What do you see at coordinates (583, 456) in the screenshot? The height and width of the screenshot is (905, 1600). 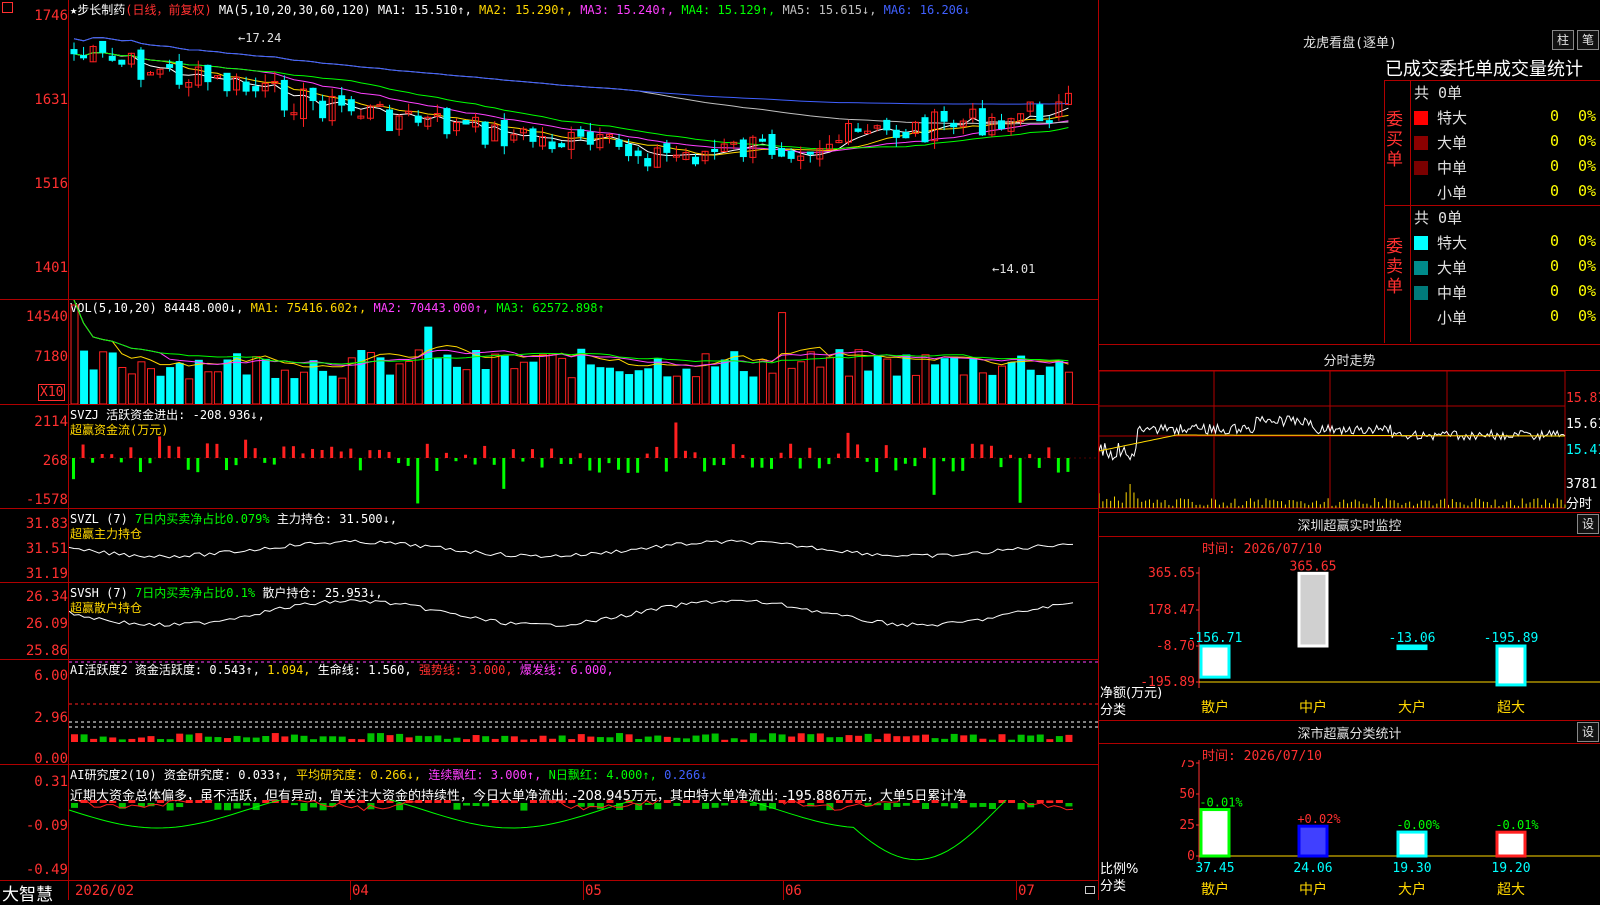 I see `fund-flow-bars` at bounding box center [583, 456].